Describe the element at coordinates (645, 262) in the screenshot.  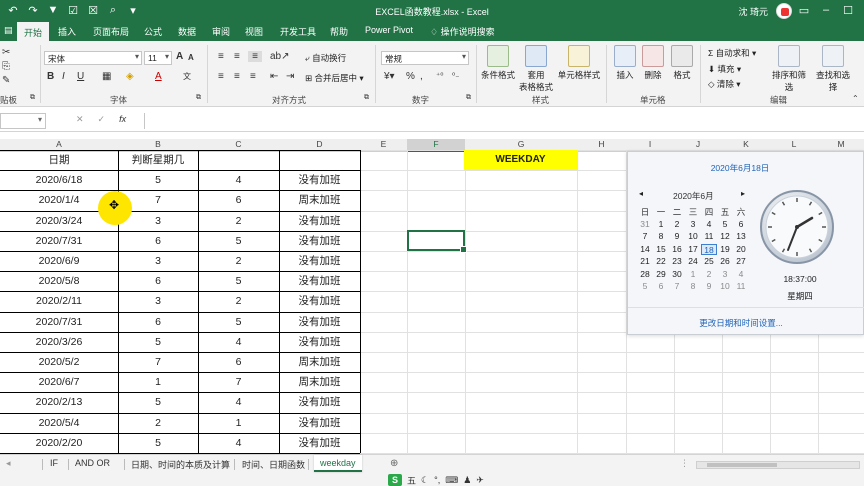
I see `calendar-day: 21` at that location.